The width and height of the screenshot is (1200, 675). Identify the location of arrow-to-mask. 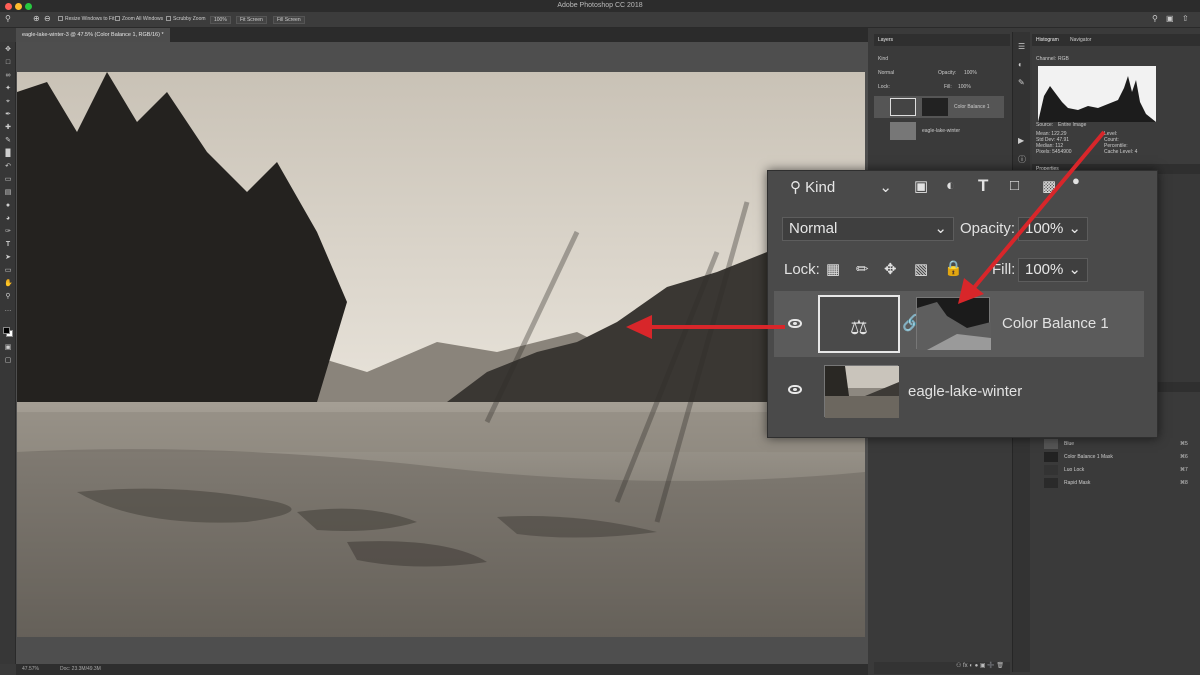
(1038, 211).